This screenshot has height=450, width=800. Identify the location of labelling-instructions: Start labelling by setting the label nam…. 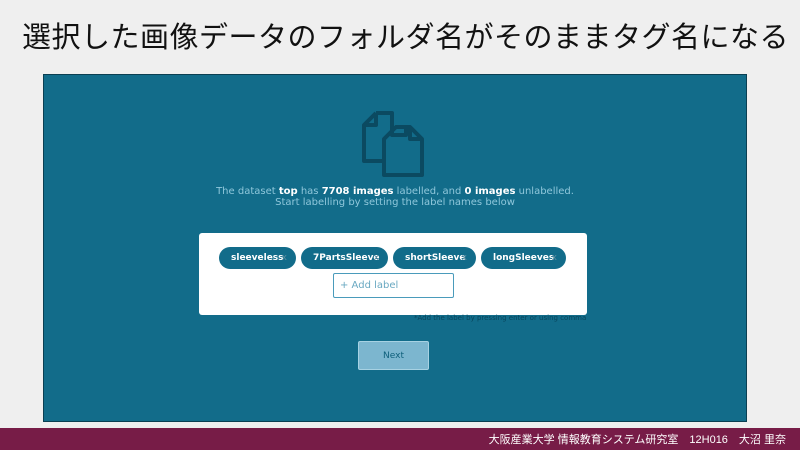
(395, 202).